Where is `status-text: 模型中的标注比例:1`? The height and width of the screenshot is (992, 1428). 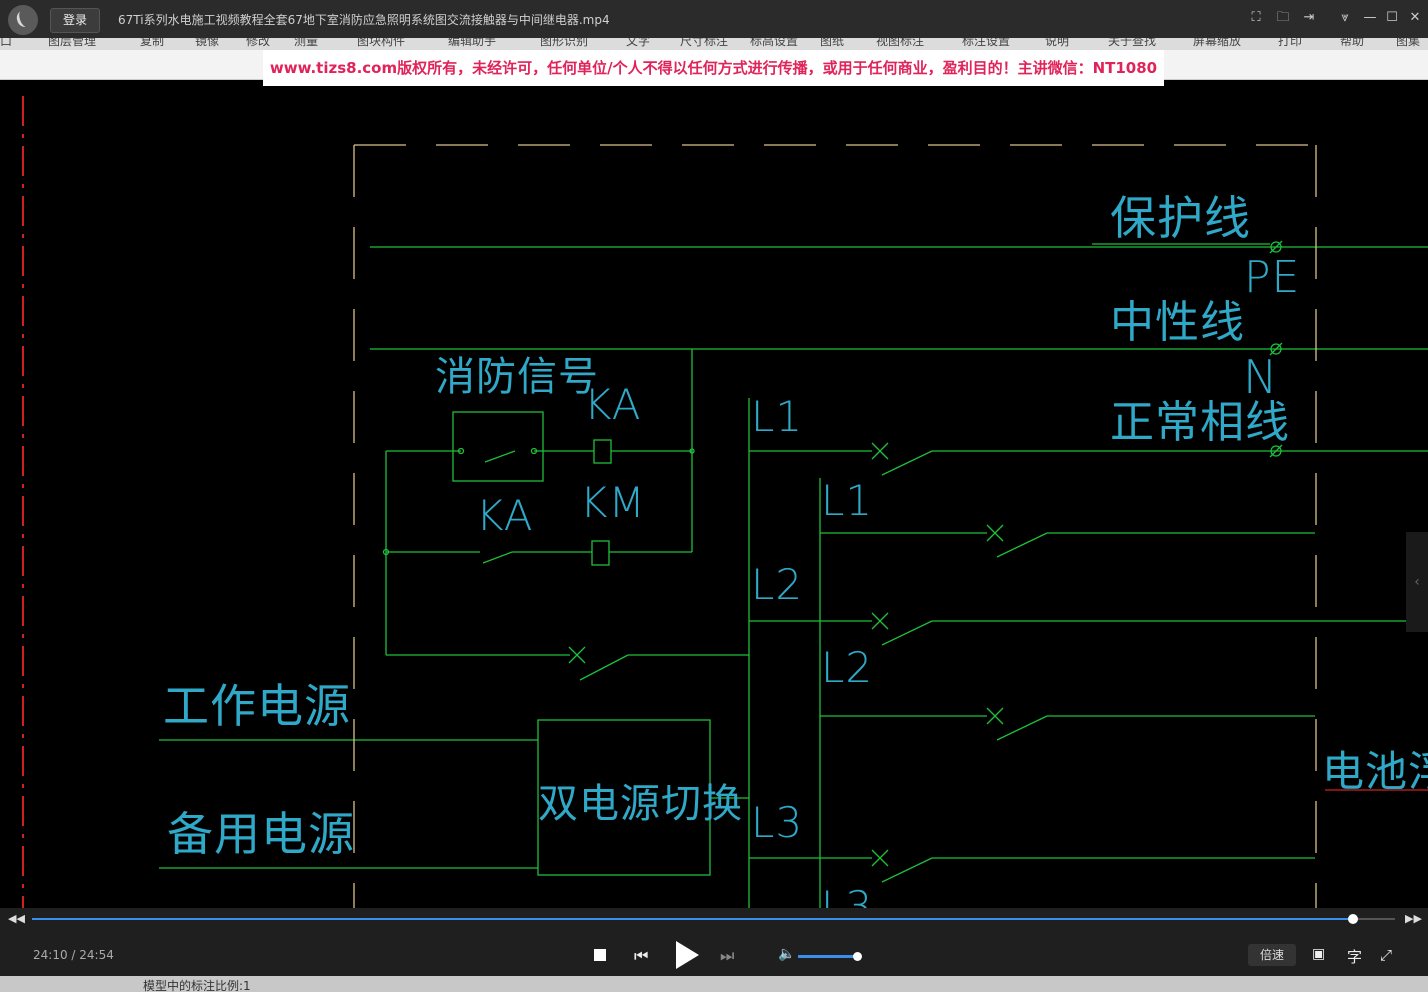 status-text: 模型中的标注比例:1 is located at coordinates (197, 985).